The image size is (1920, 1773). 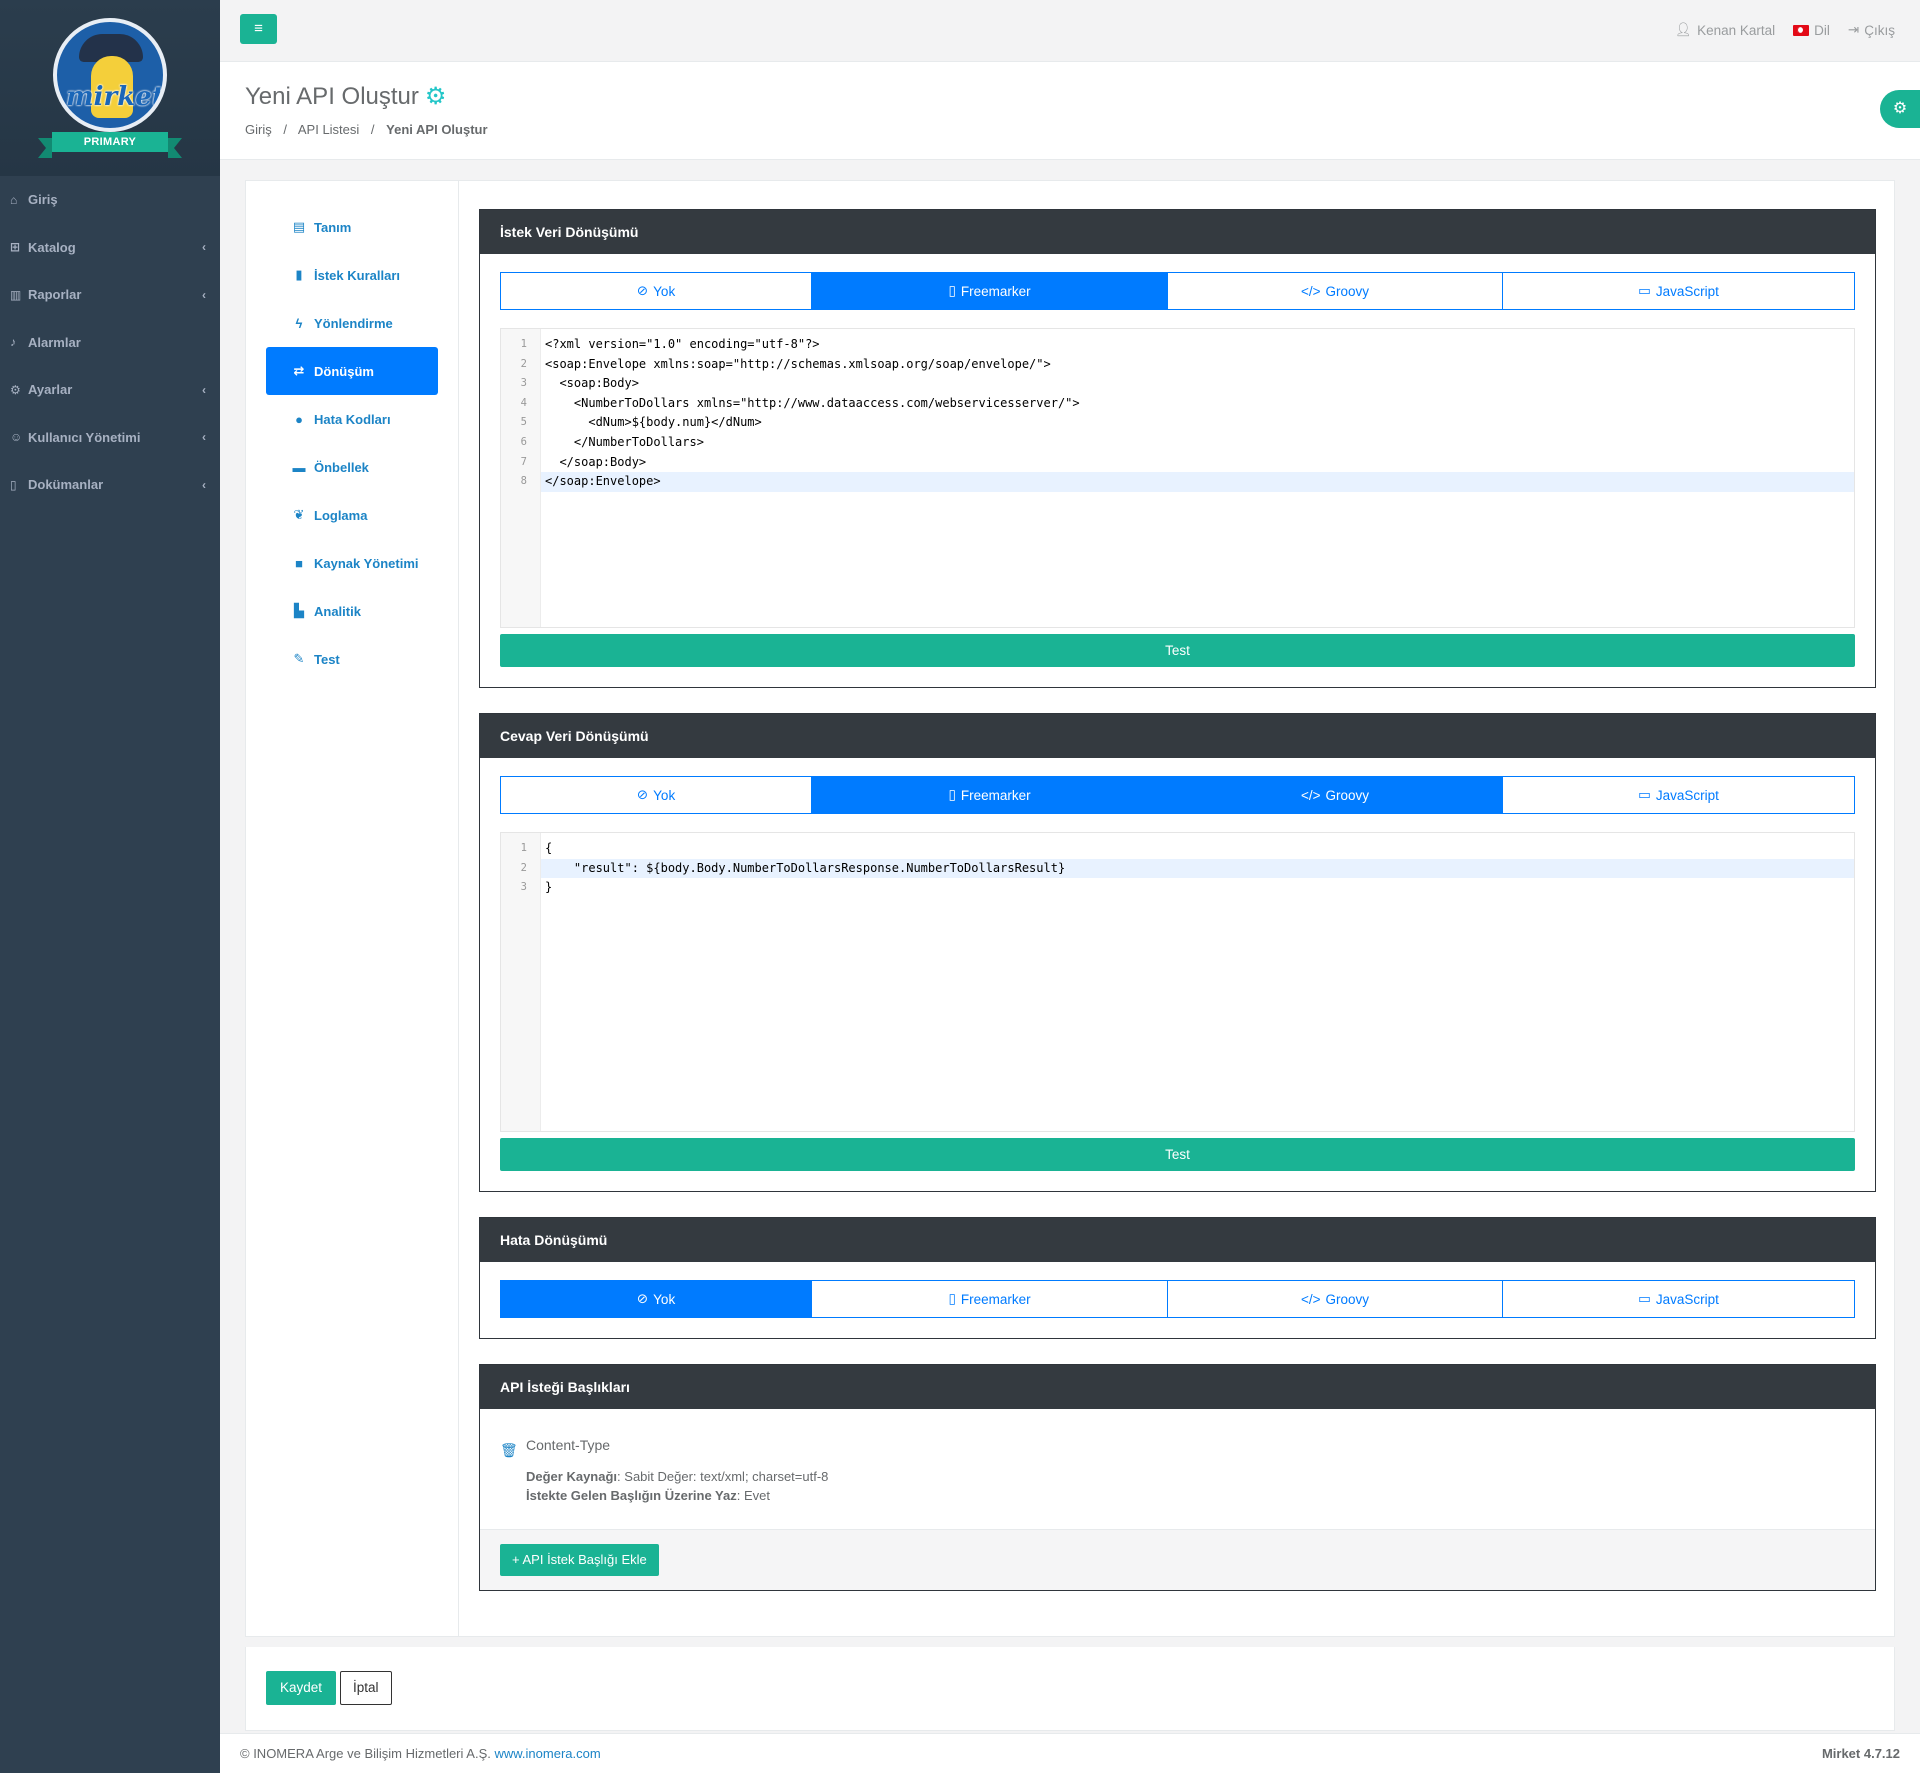 What do you see at coordinates (352, 419) in the screenshot?
I see `subnav-item-hata-kodlari: ● Hata Kodları` at bounding box center [352, 419].